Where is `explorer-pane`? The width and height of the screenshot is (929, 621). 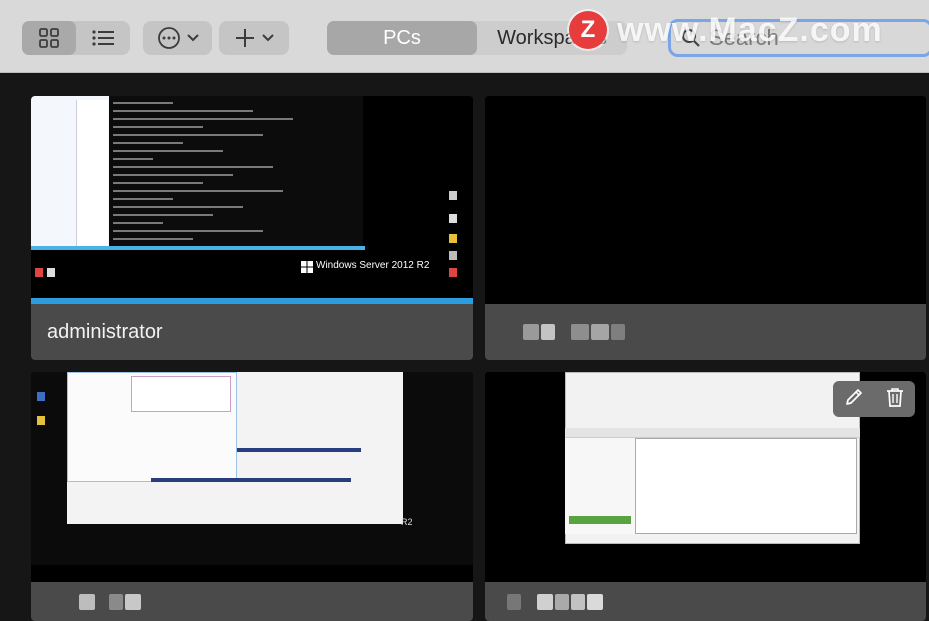
explorer-pane is located at coordinates (92, 173).